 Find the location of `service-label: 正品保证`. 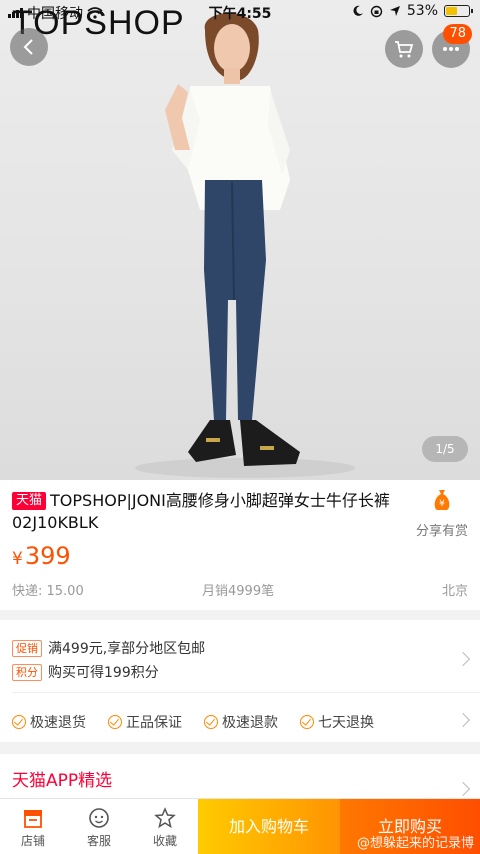

service-label: 正品保证 is located at coordinates (154, 723).